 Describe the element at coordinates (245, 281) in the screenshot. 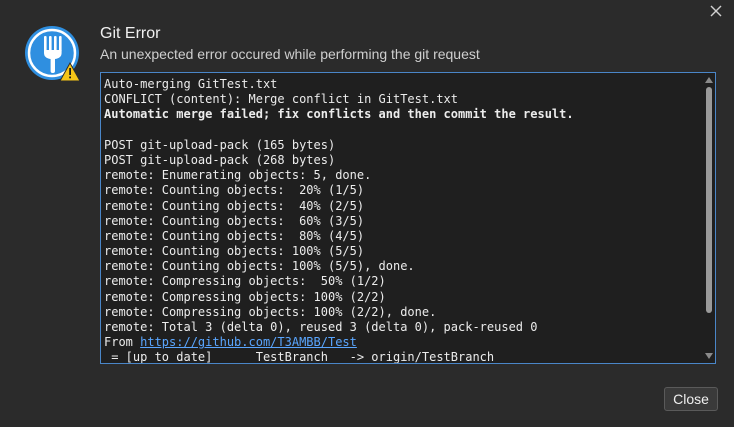

I see `log-line: remote: Compressing objects: 50% (1/2)` at that location.